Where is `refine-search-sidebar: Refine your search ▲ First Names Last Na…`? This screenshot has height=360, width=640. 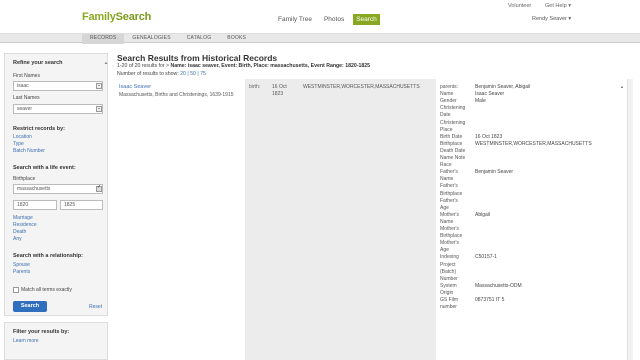 refine-search-sidebar: Refine your search ▲ First Names Last Na… is located at coordinates (56, 184).